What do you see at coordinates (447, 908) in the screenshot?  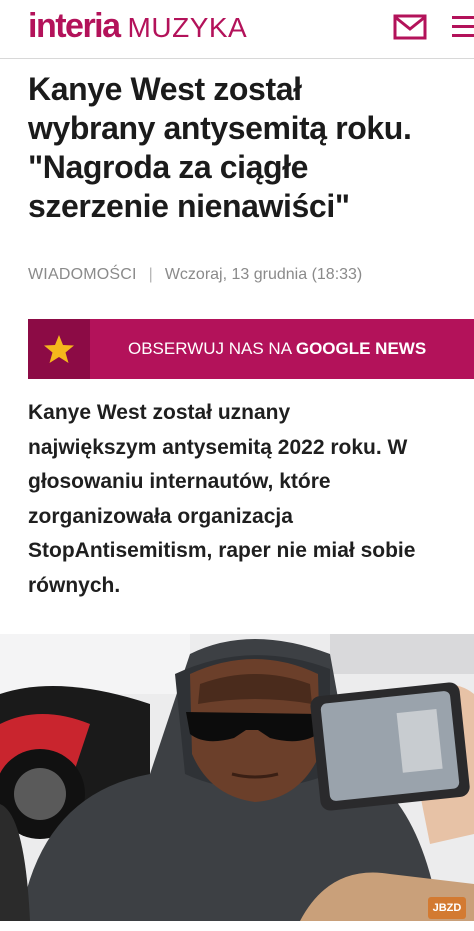 I see `jbzd-watermark: JBZD` at bounding box center [447, 908].